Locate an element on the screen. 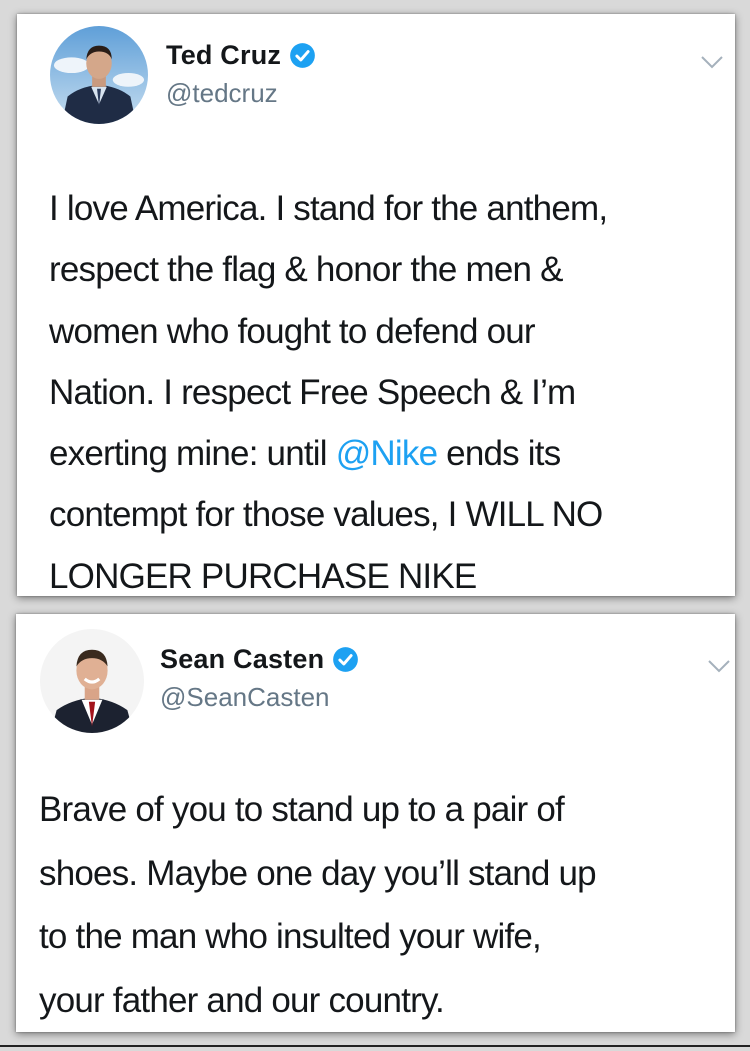 The image size is (750, 1051). tweet-text-line: exerting mine: until @Nike ends its is located at coordinates (328, 453).